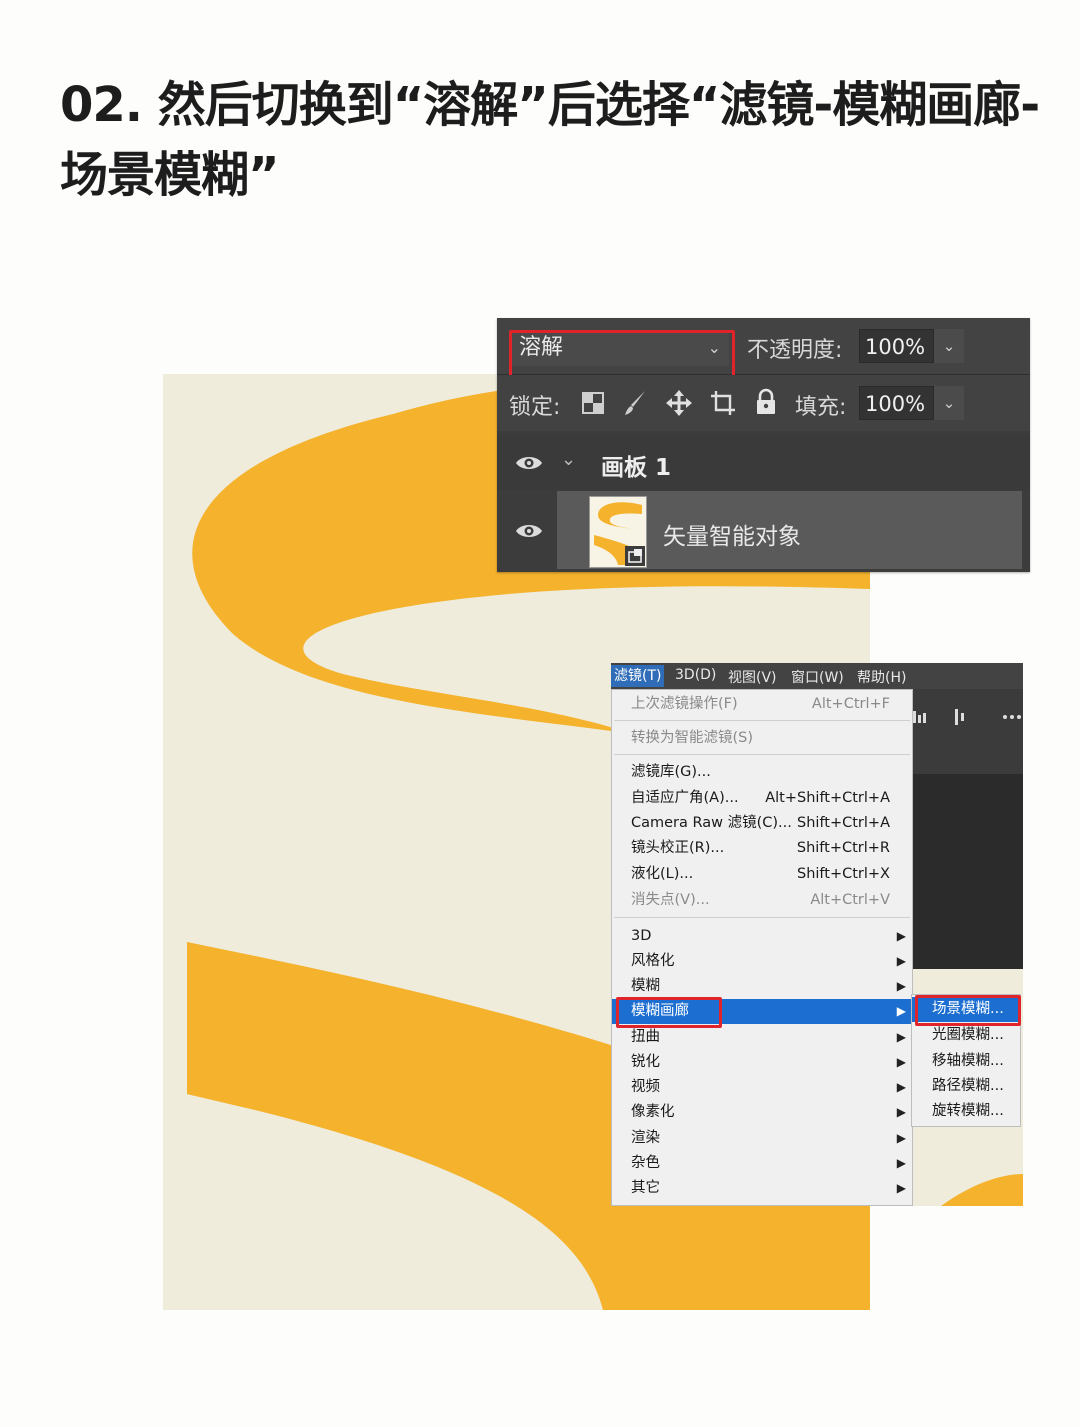 The image size is (1080, 1427). What do you see at coordinates (695, 675) in the screenshot?
I see `menu-3d: 3D(D)` at bounding box center [695, 675].